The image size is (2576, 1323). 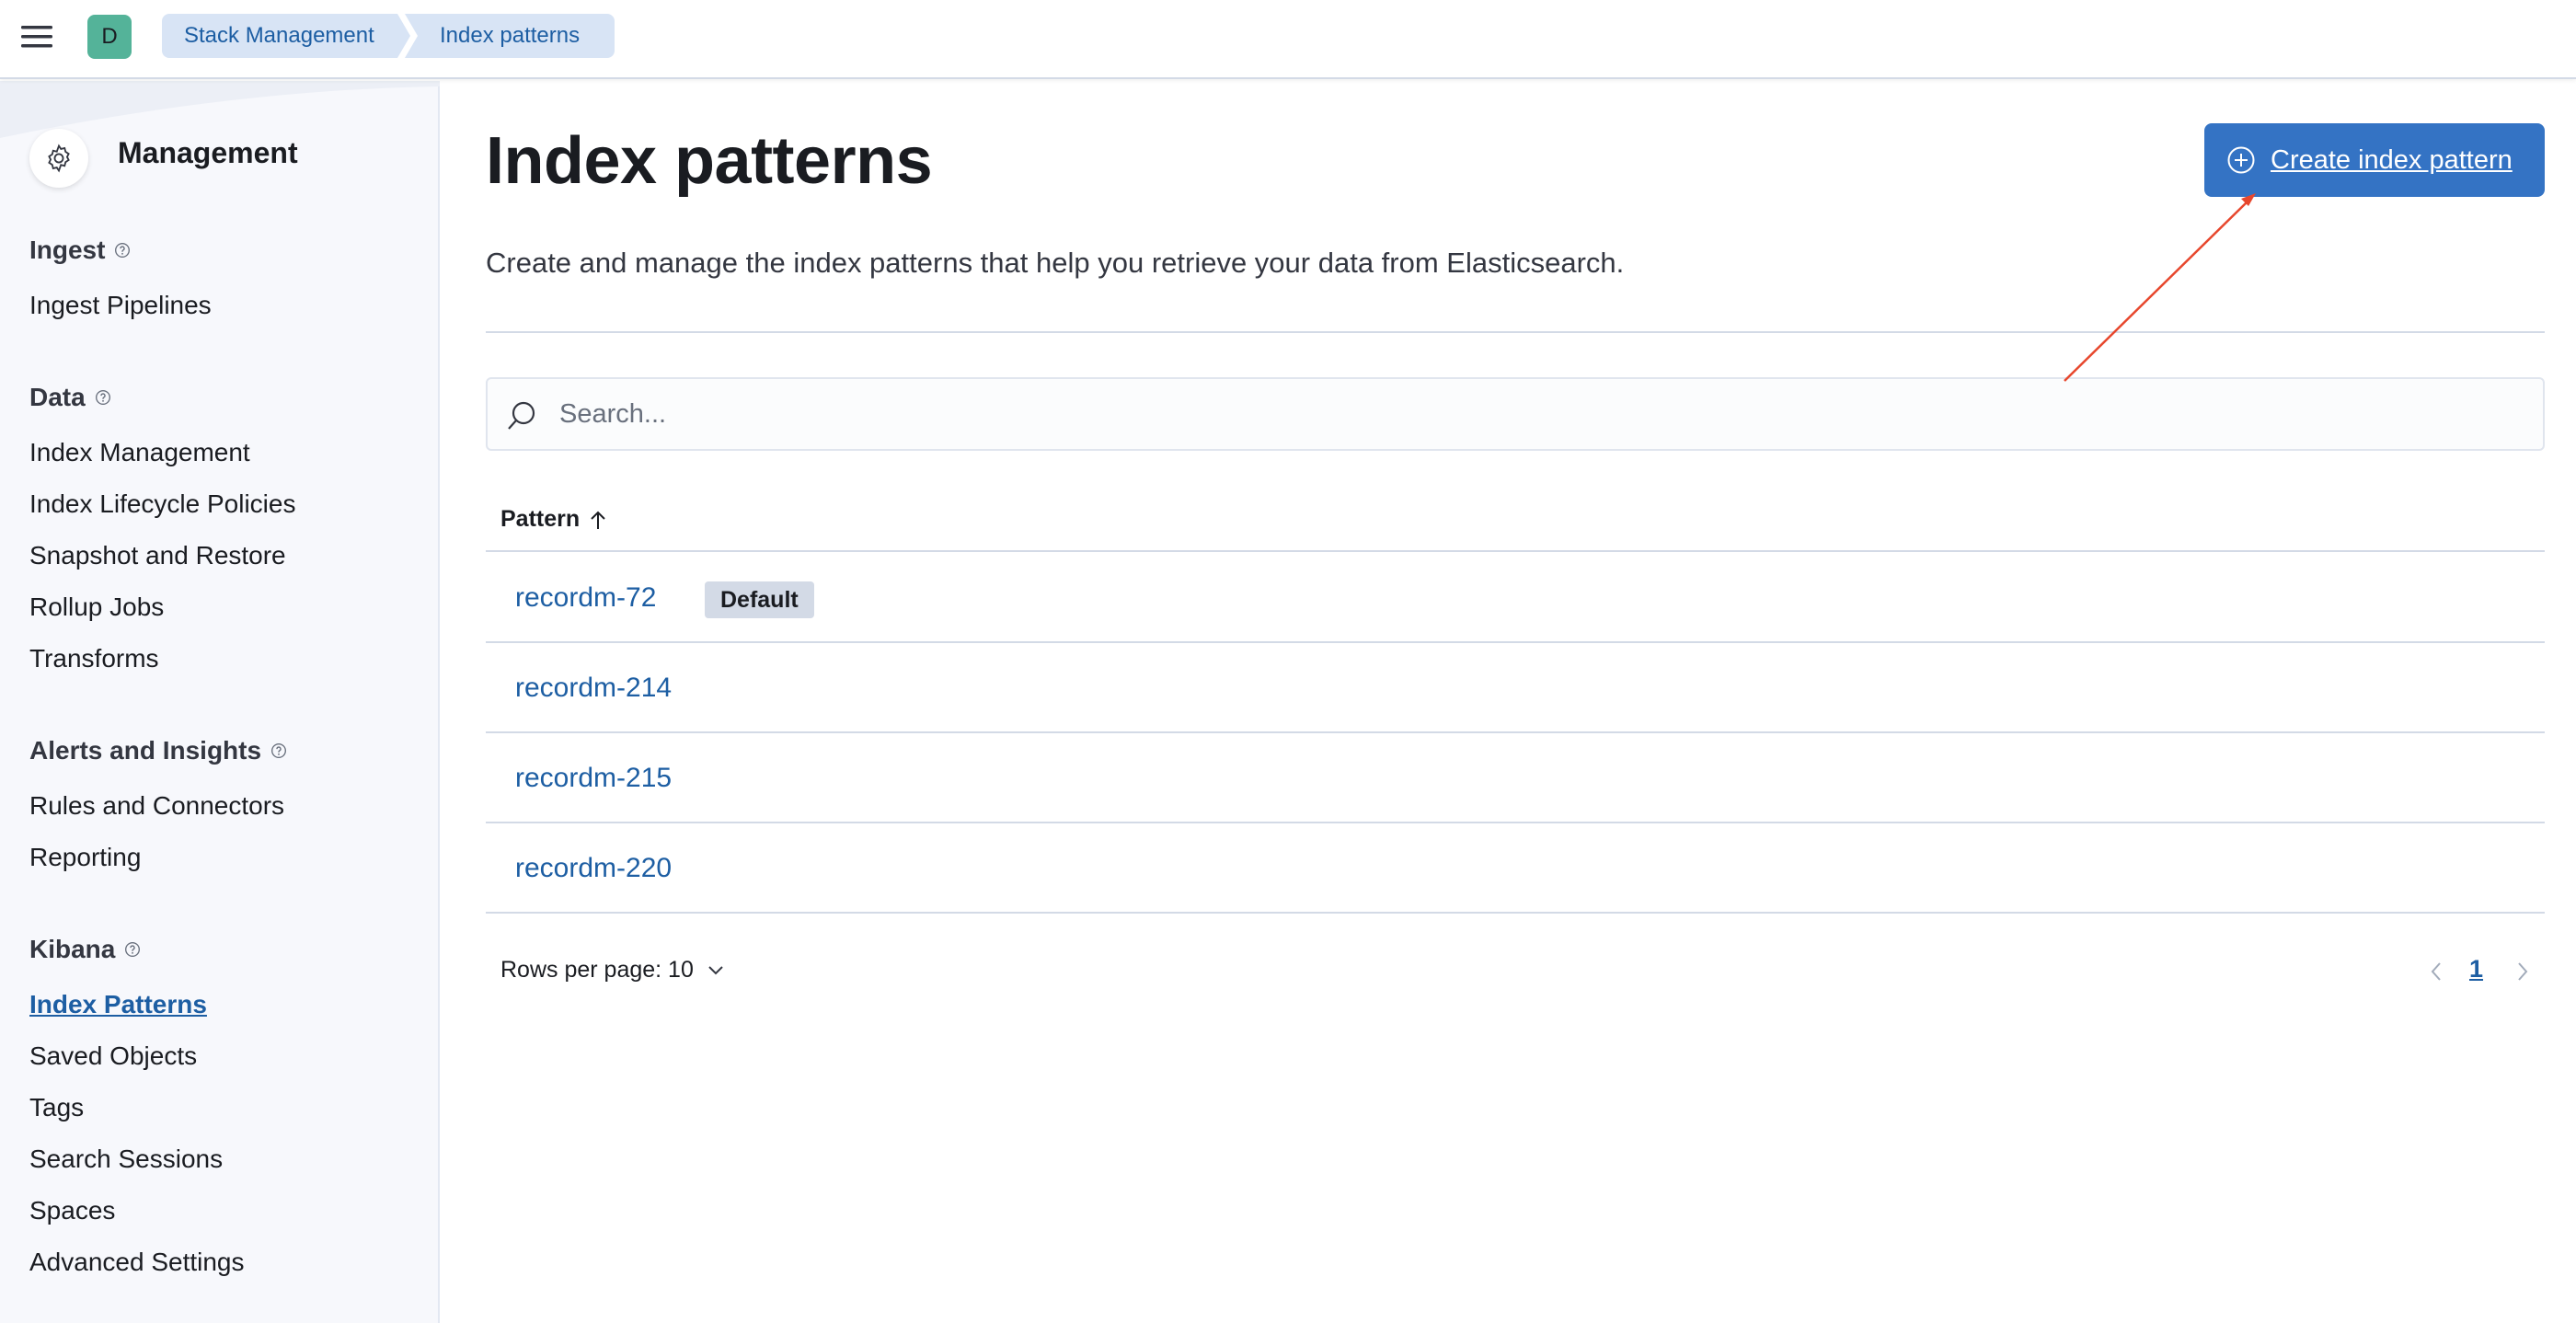 What do you see at coordinates (126, 1159) in the screenshot?
I see `sidebar-item-search-sessions: Search Sessions` at bounding box center [126, 1159].